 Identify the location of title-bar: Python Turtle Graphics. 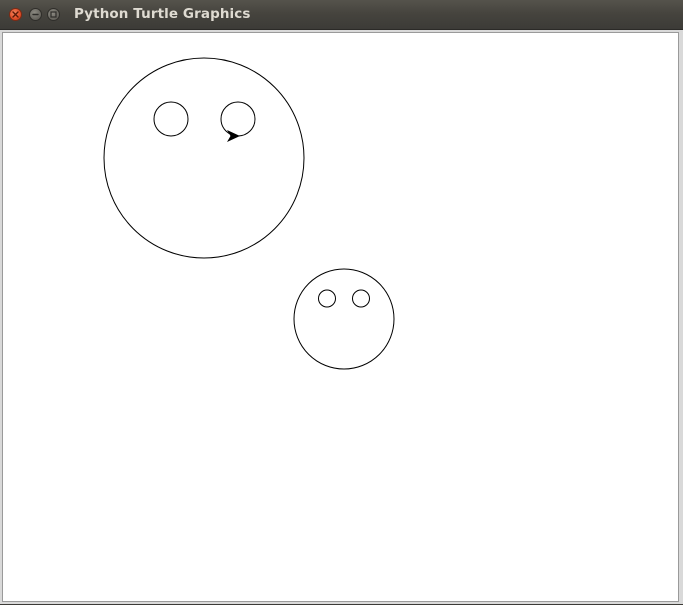
(341, 15).